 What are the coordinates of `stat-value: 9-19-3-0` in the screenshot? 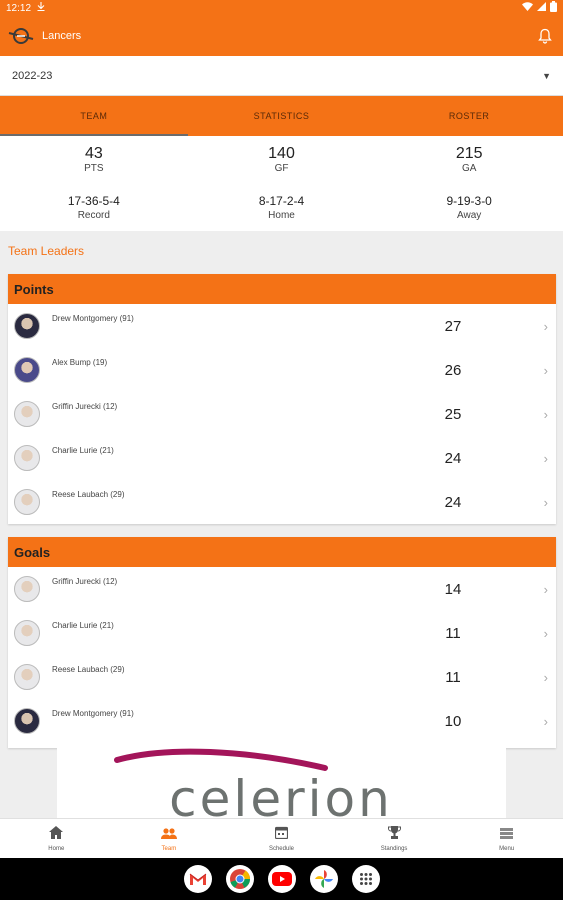 It's located at (469, 200).